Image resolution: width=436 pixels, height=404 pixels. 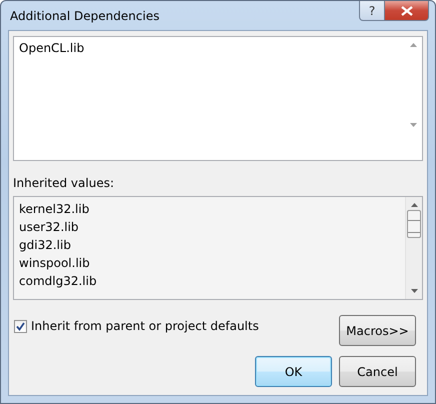 What do you see at coordinates (55, 263) in the screenshot?
I see `list-item: winspool.lib` at bounding box center [55, 263].